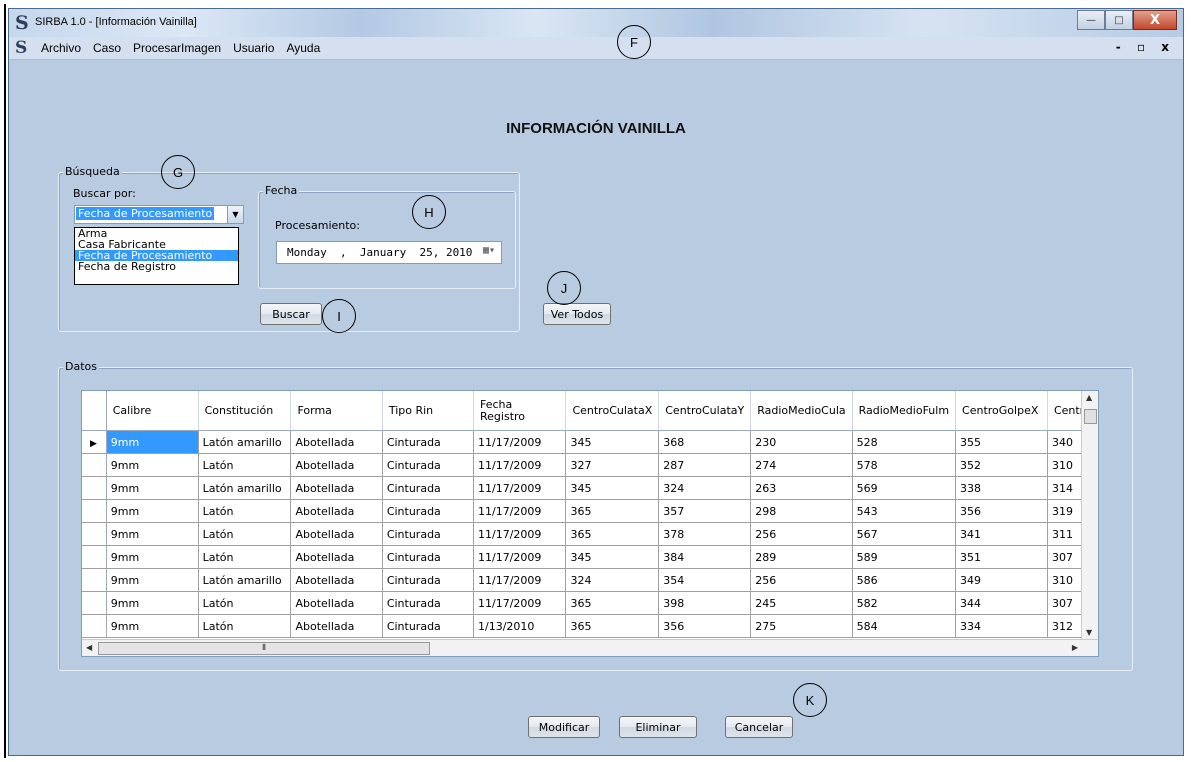 The height and width of the screenshot is (762, 1191). Describe the element at coordinates (801, 580) in the screenshot. I see `table-cell: 256` at that location.